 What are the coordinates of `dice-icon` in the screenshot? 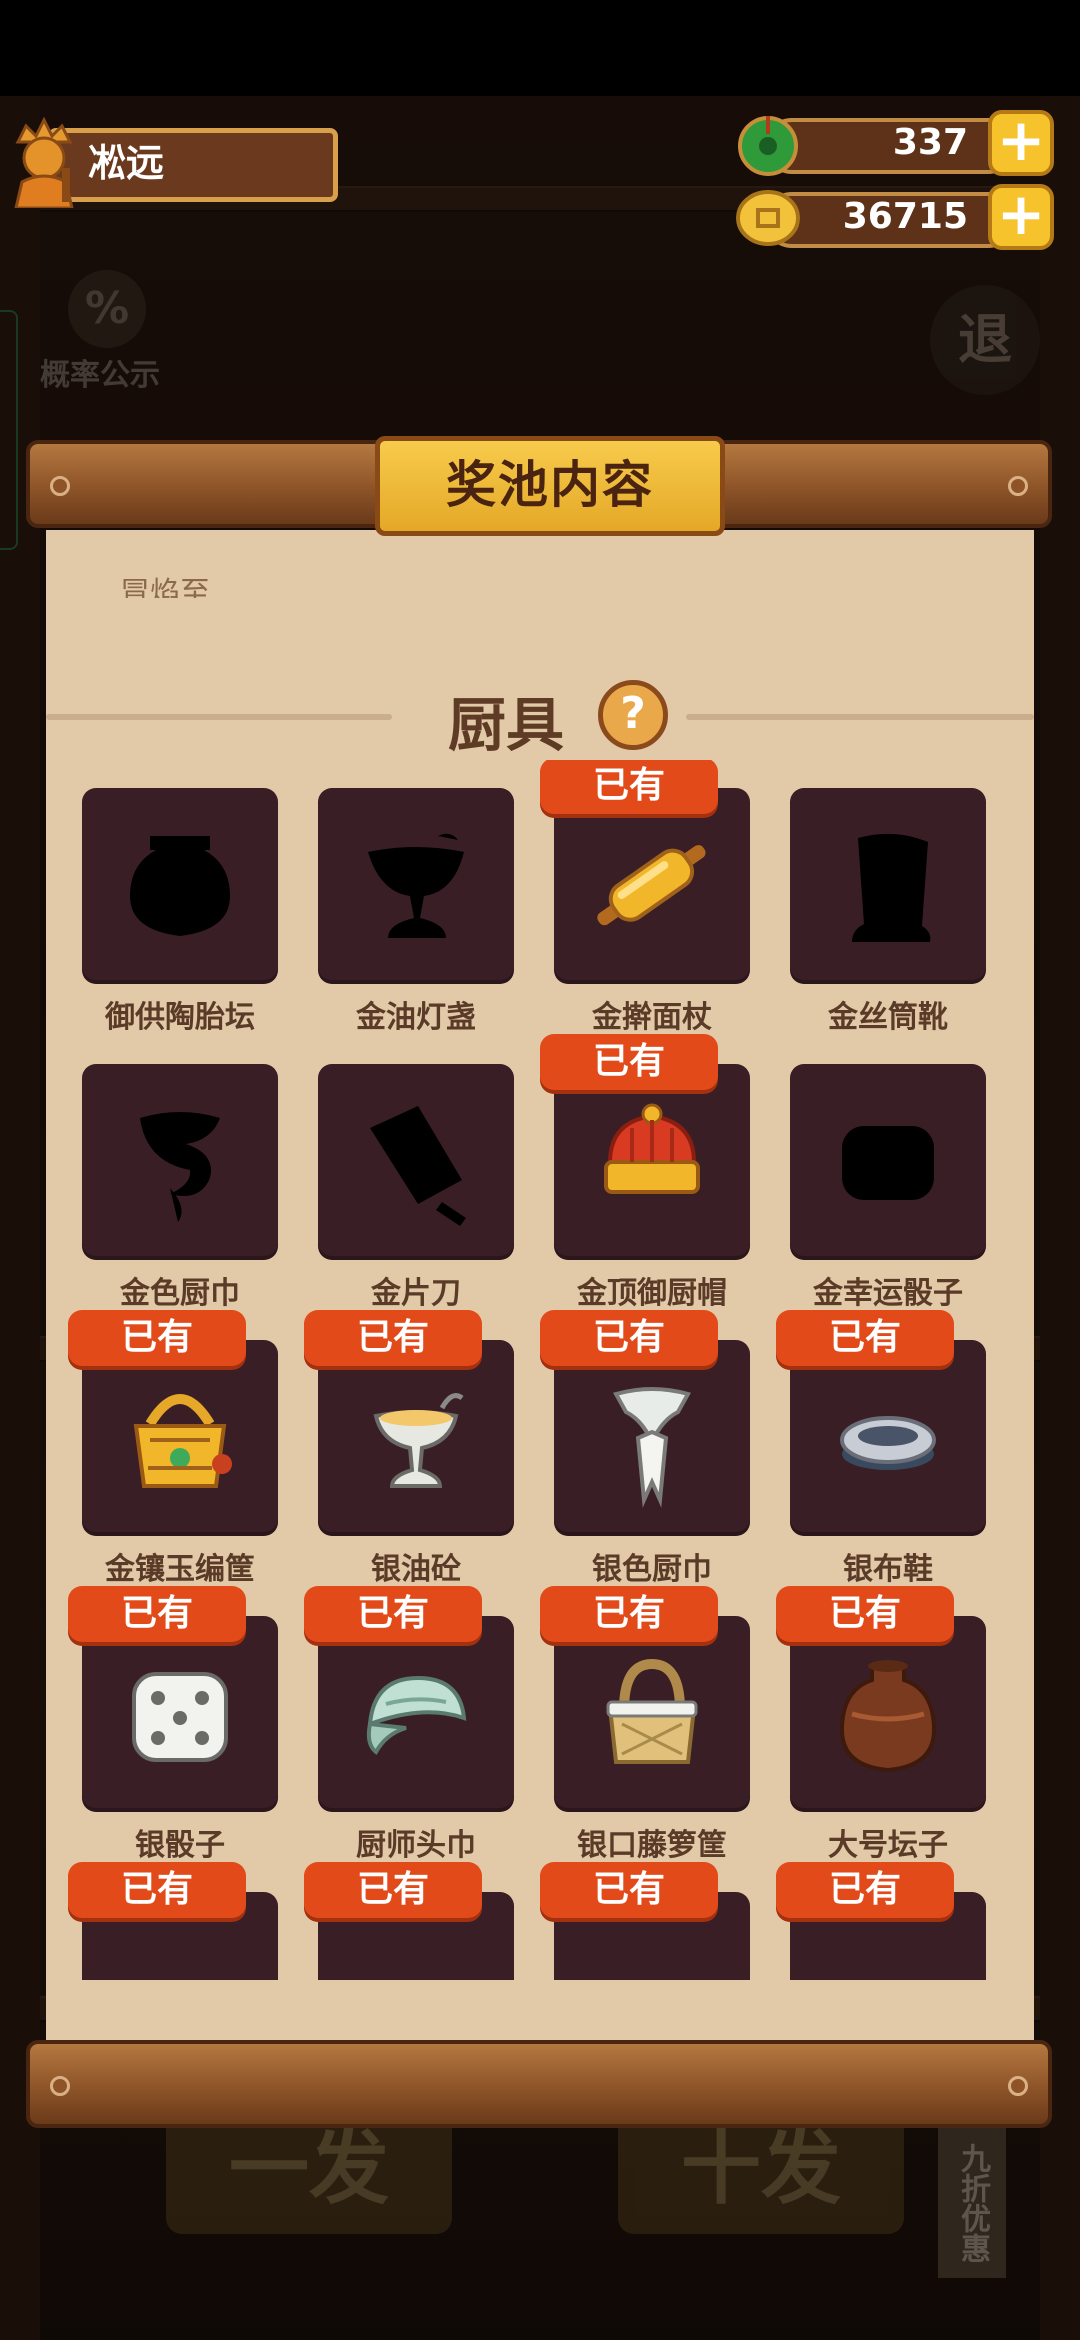 It's located at (180, 1717).